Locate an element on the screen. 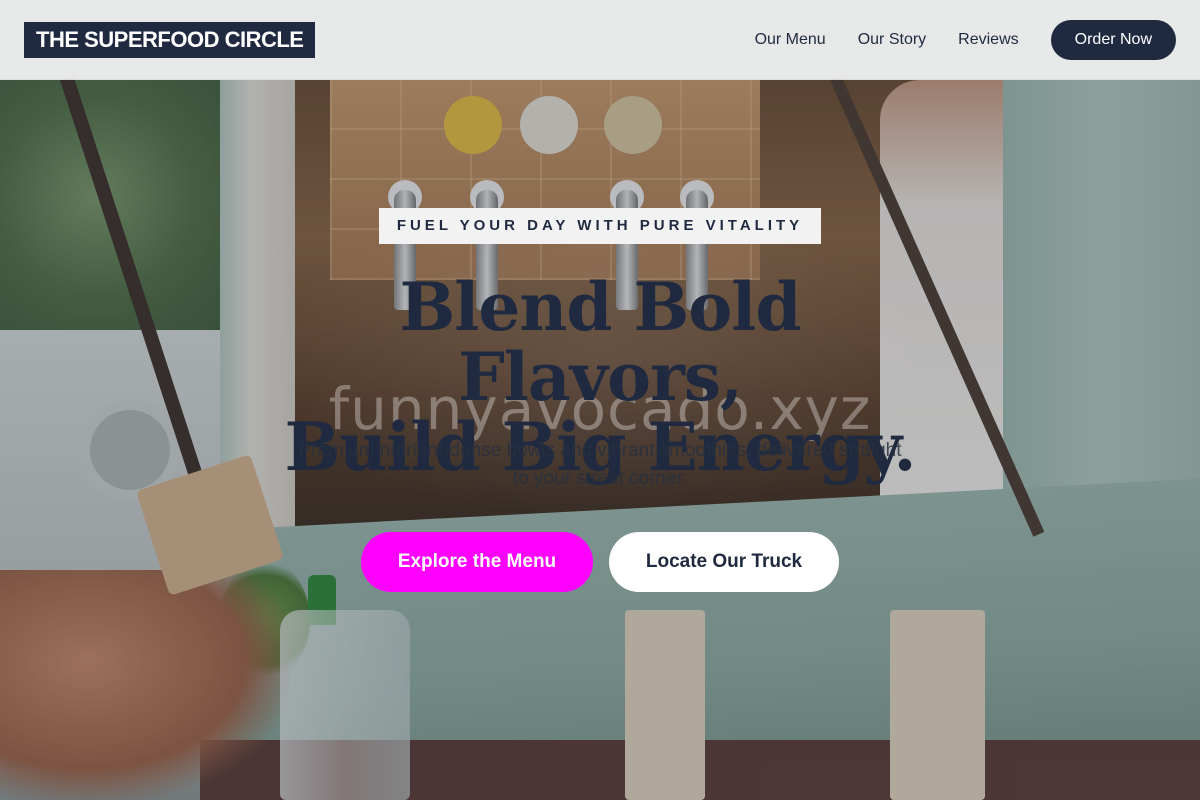  hero-headline-line1: Blend Bold Flavors, is located at coordinates (600, 342).